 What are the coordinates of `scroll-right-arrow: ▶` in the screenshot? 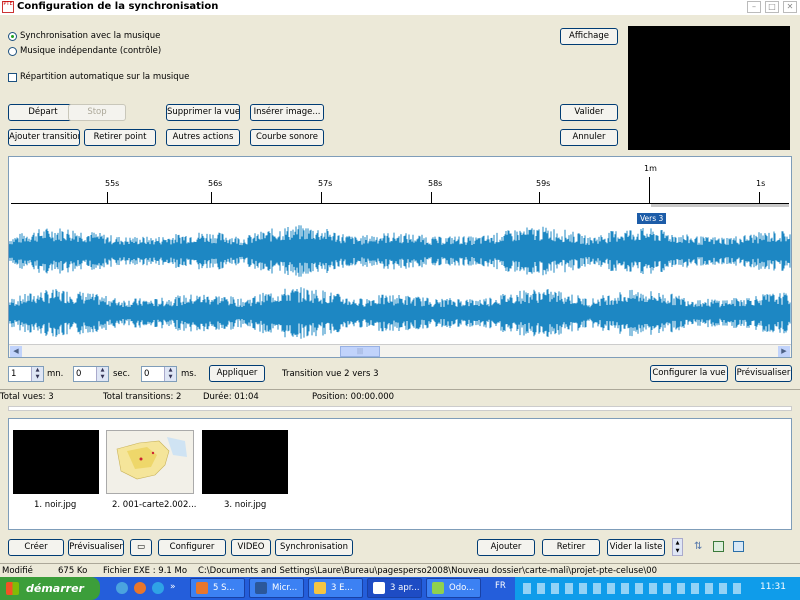 It's located at (784, 351).